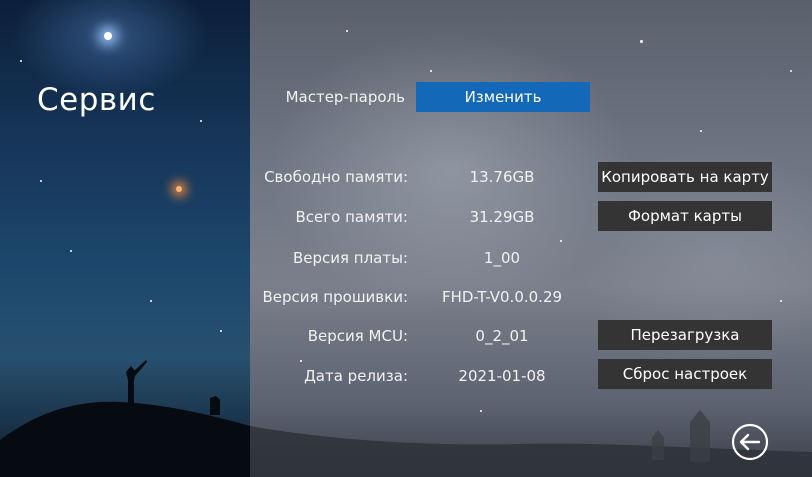 This screenshot has width=812, height=477. What do you see at coordinates (335, 297) in the screenshot?
I see `firmware-version-label: Версия прошивки:` at bounding box center [335, 297].